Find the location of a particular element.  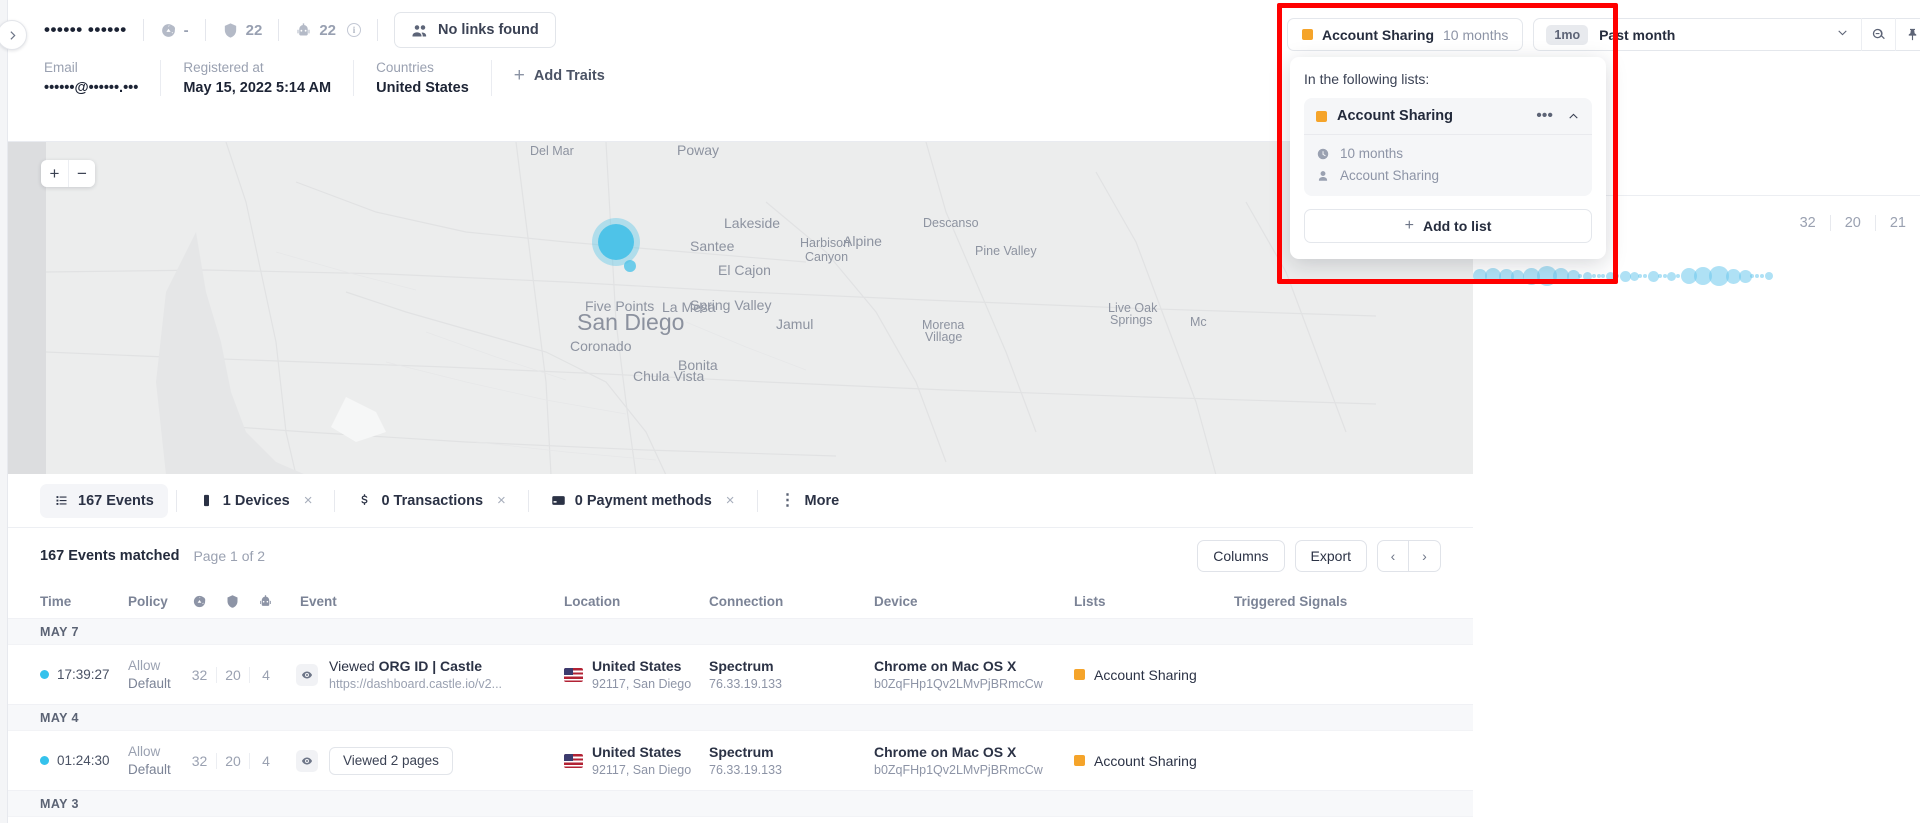

map-zoom-in-button: + is located at coordinates (54, 173).